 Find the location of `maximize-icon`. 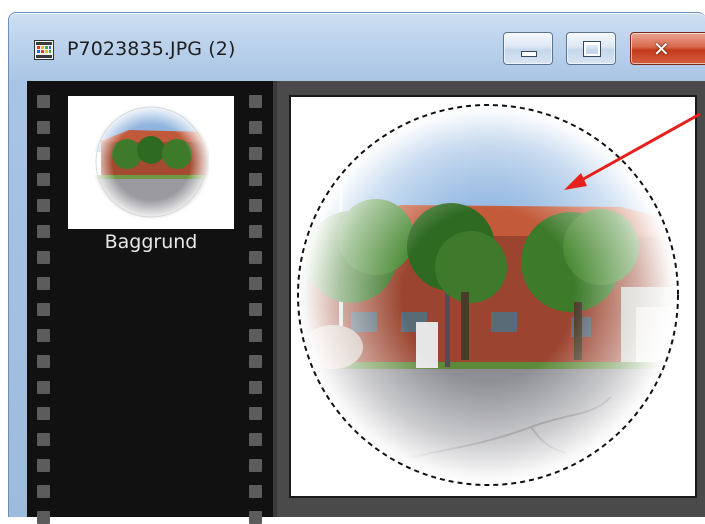

maximize-icon is located at coordinates (592, 49).